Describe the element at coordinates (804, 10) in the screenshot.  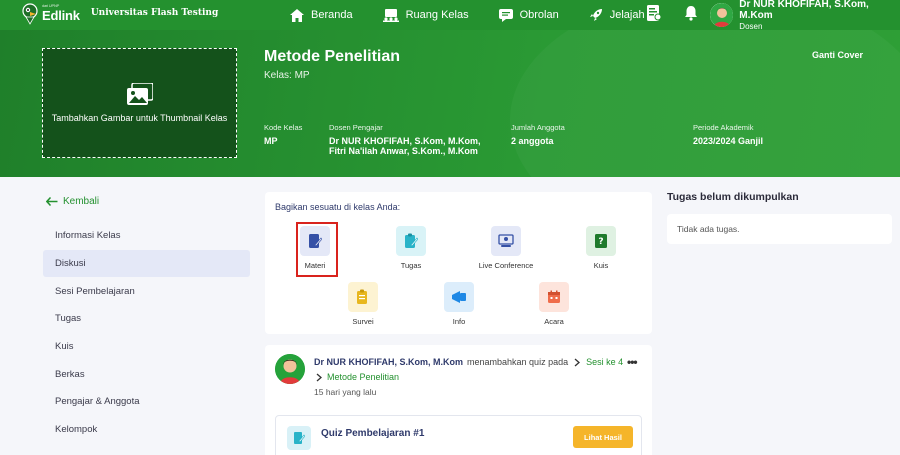
I see `user-name: Dr NUR KHOFIFAH, S.Kom, M.Kom` at that location.